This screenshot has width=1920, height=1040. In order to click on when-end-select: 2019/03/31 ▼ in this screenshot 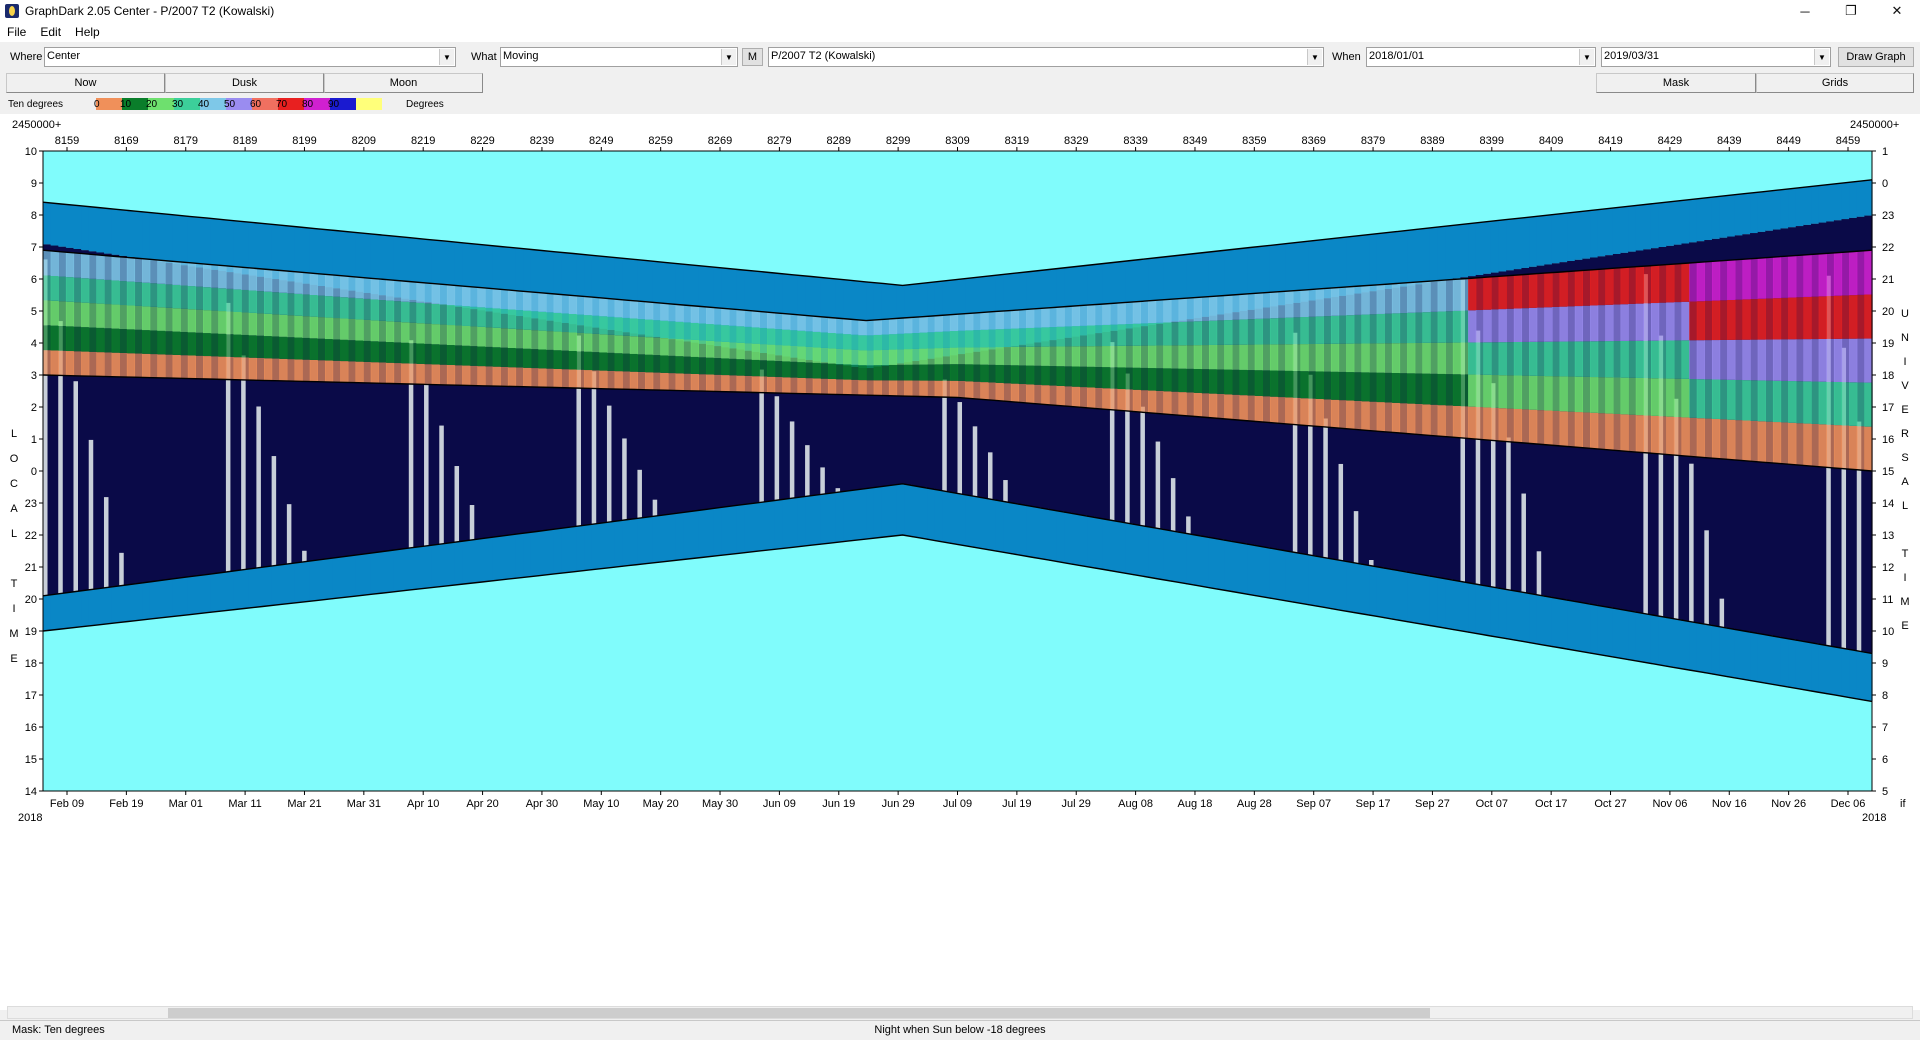, I will do `click(1716, 57)`.